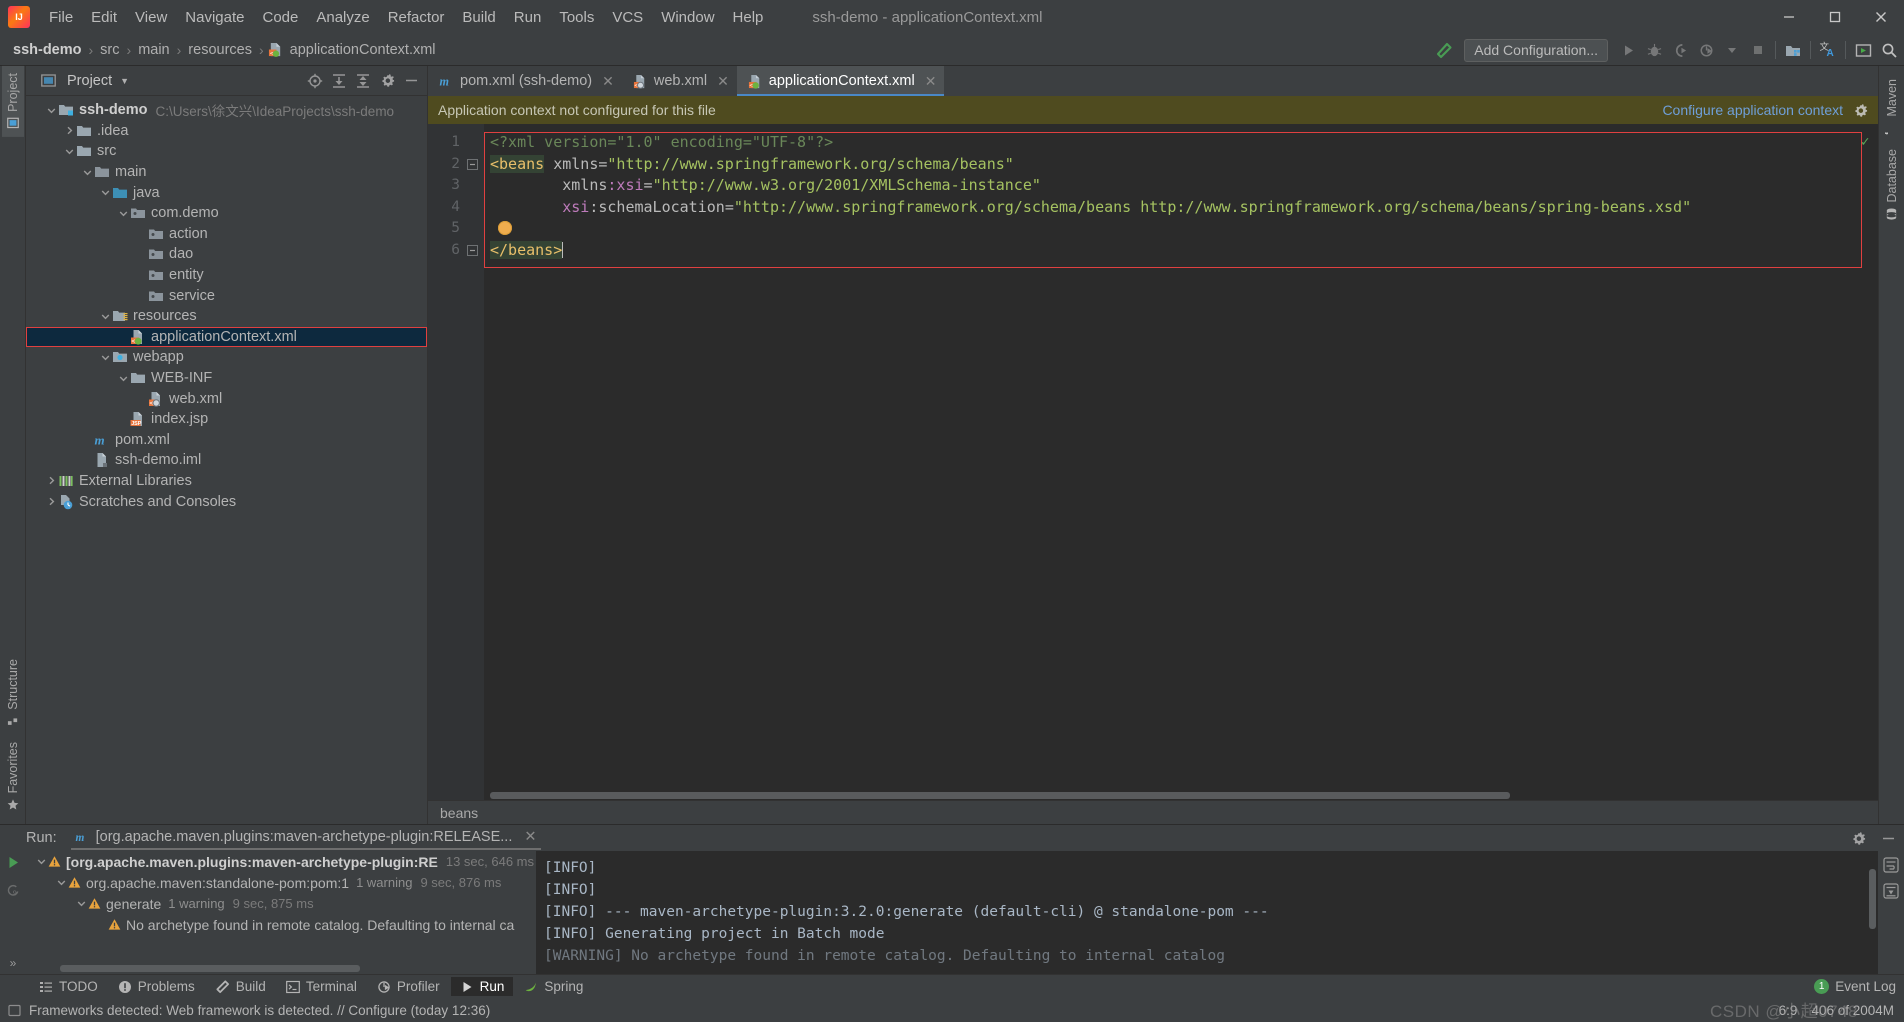  Describe the element at coordinates (1000, 795) in the screenshot. I see `scrollbar-thumb` at that location.